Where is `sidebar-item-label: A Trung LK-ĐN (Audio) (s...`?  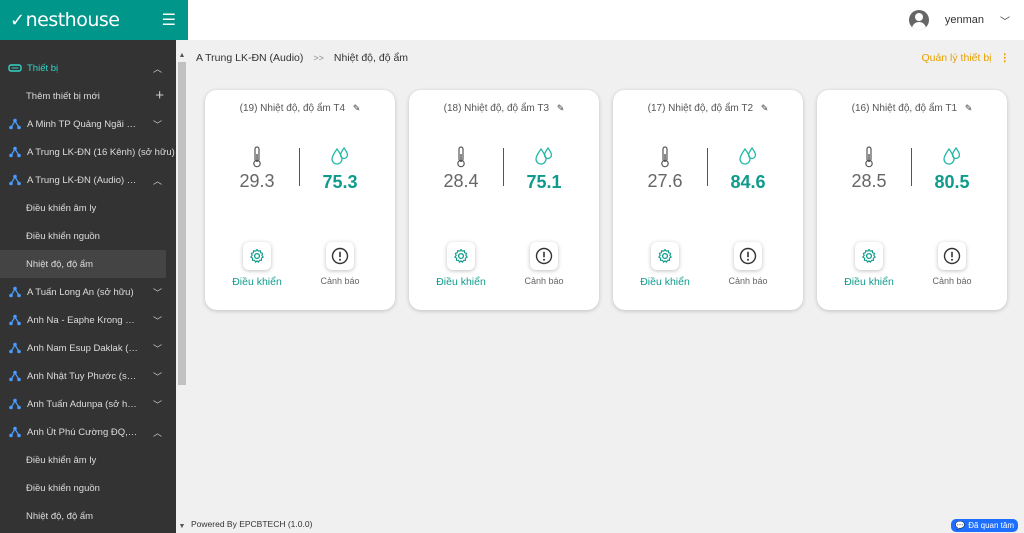 sidebar-item-label: A Trung LK-ĐN (Audio) (s... is located at coordinates (83, 180).